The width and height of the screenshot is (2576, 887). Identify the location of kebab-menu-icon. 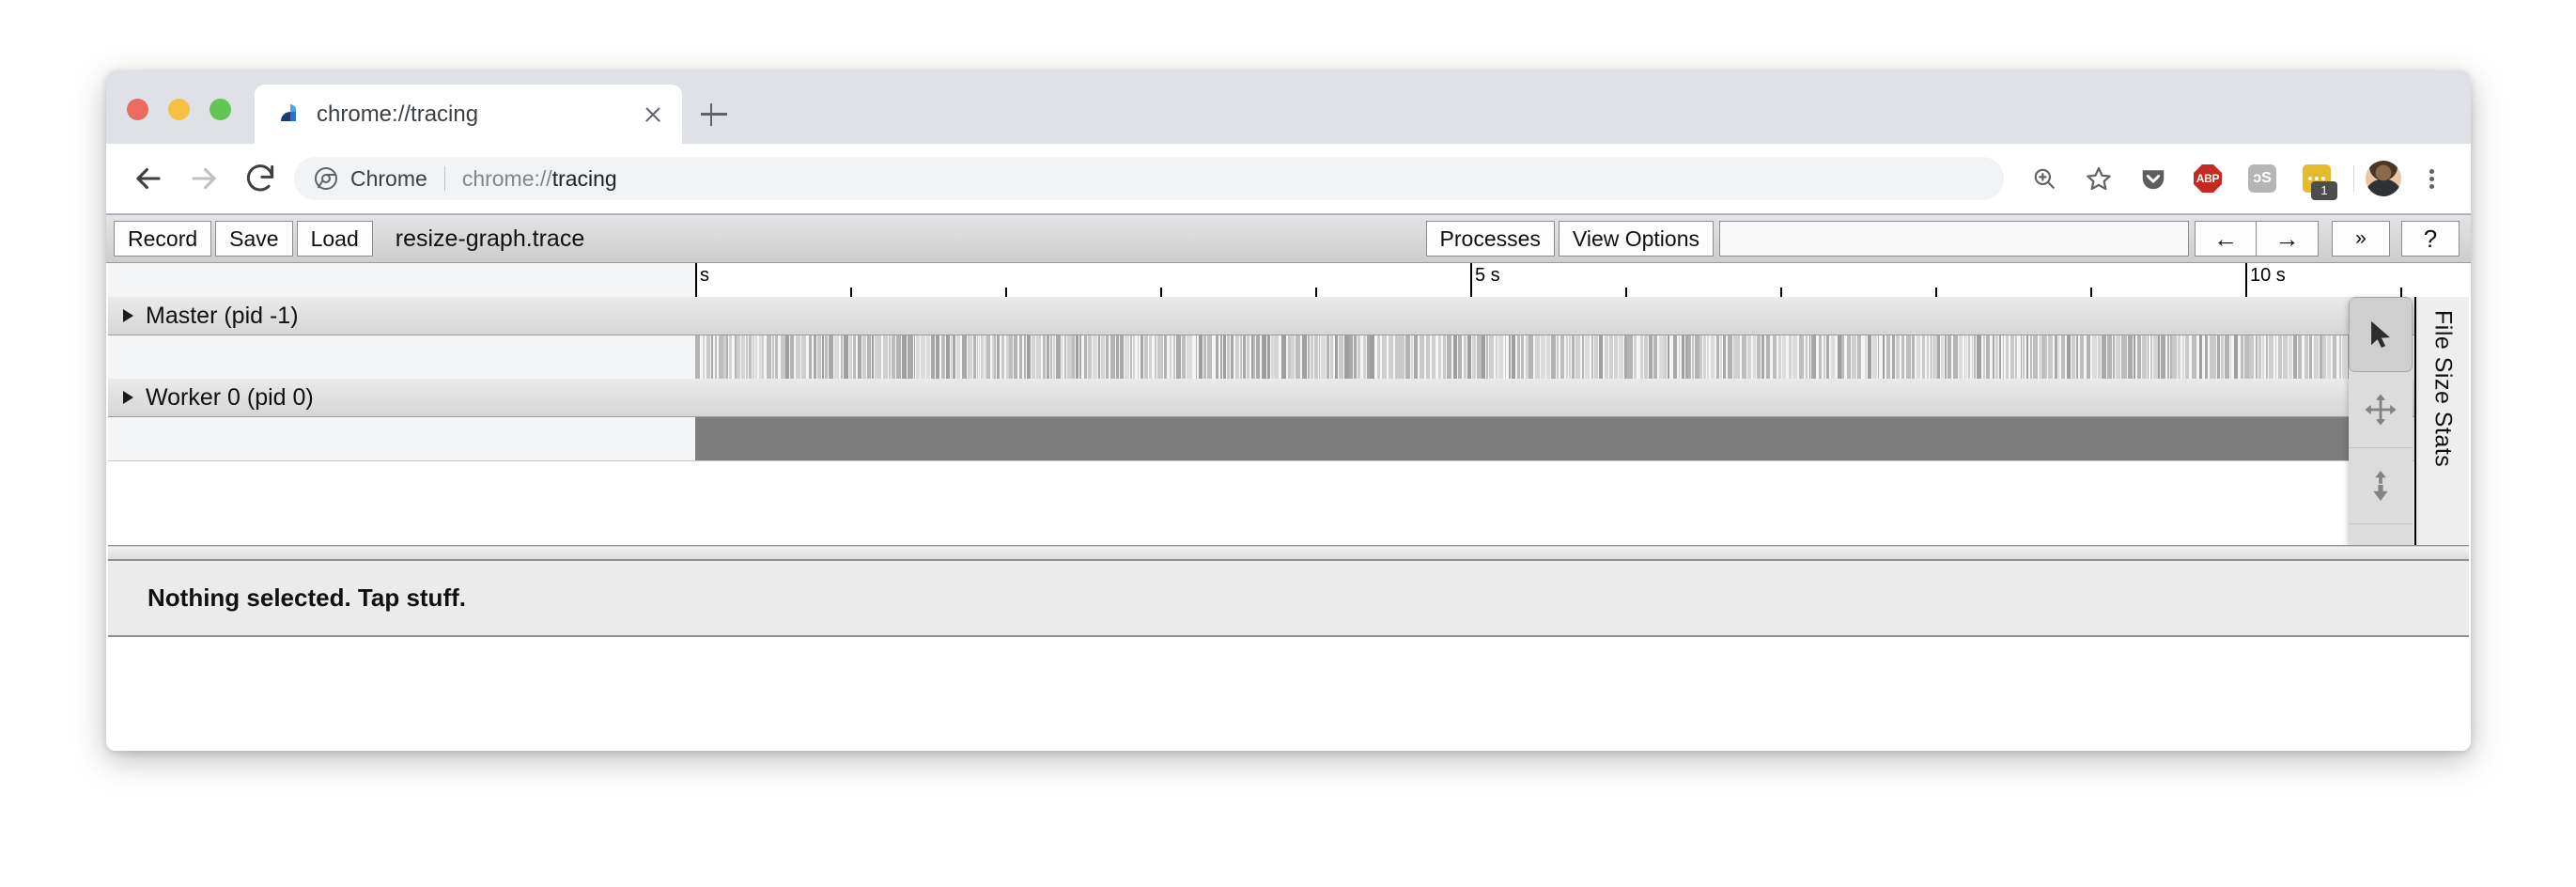
(2432, 178).